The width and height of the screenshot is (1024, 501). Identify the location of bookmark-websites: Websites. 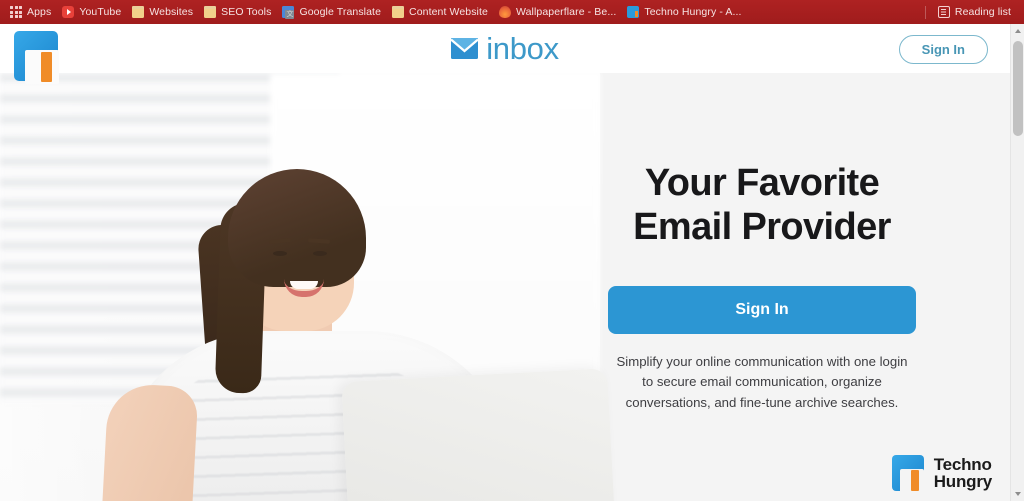
(164, 12).